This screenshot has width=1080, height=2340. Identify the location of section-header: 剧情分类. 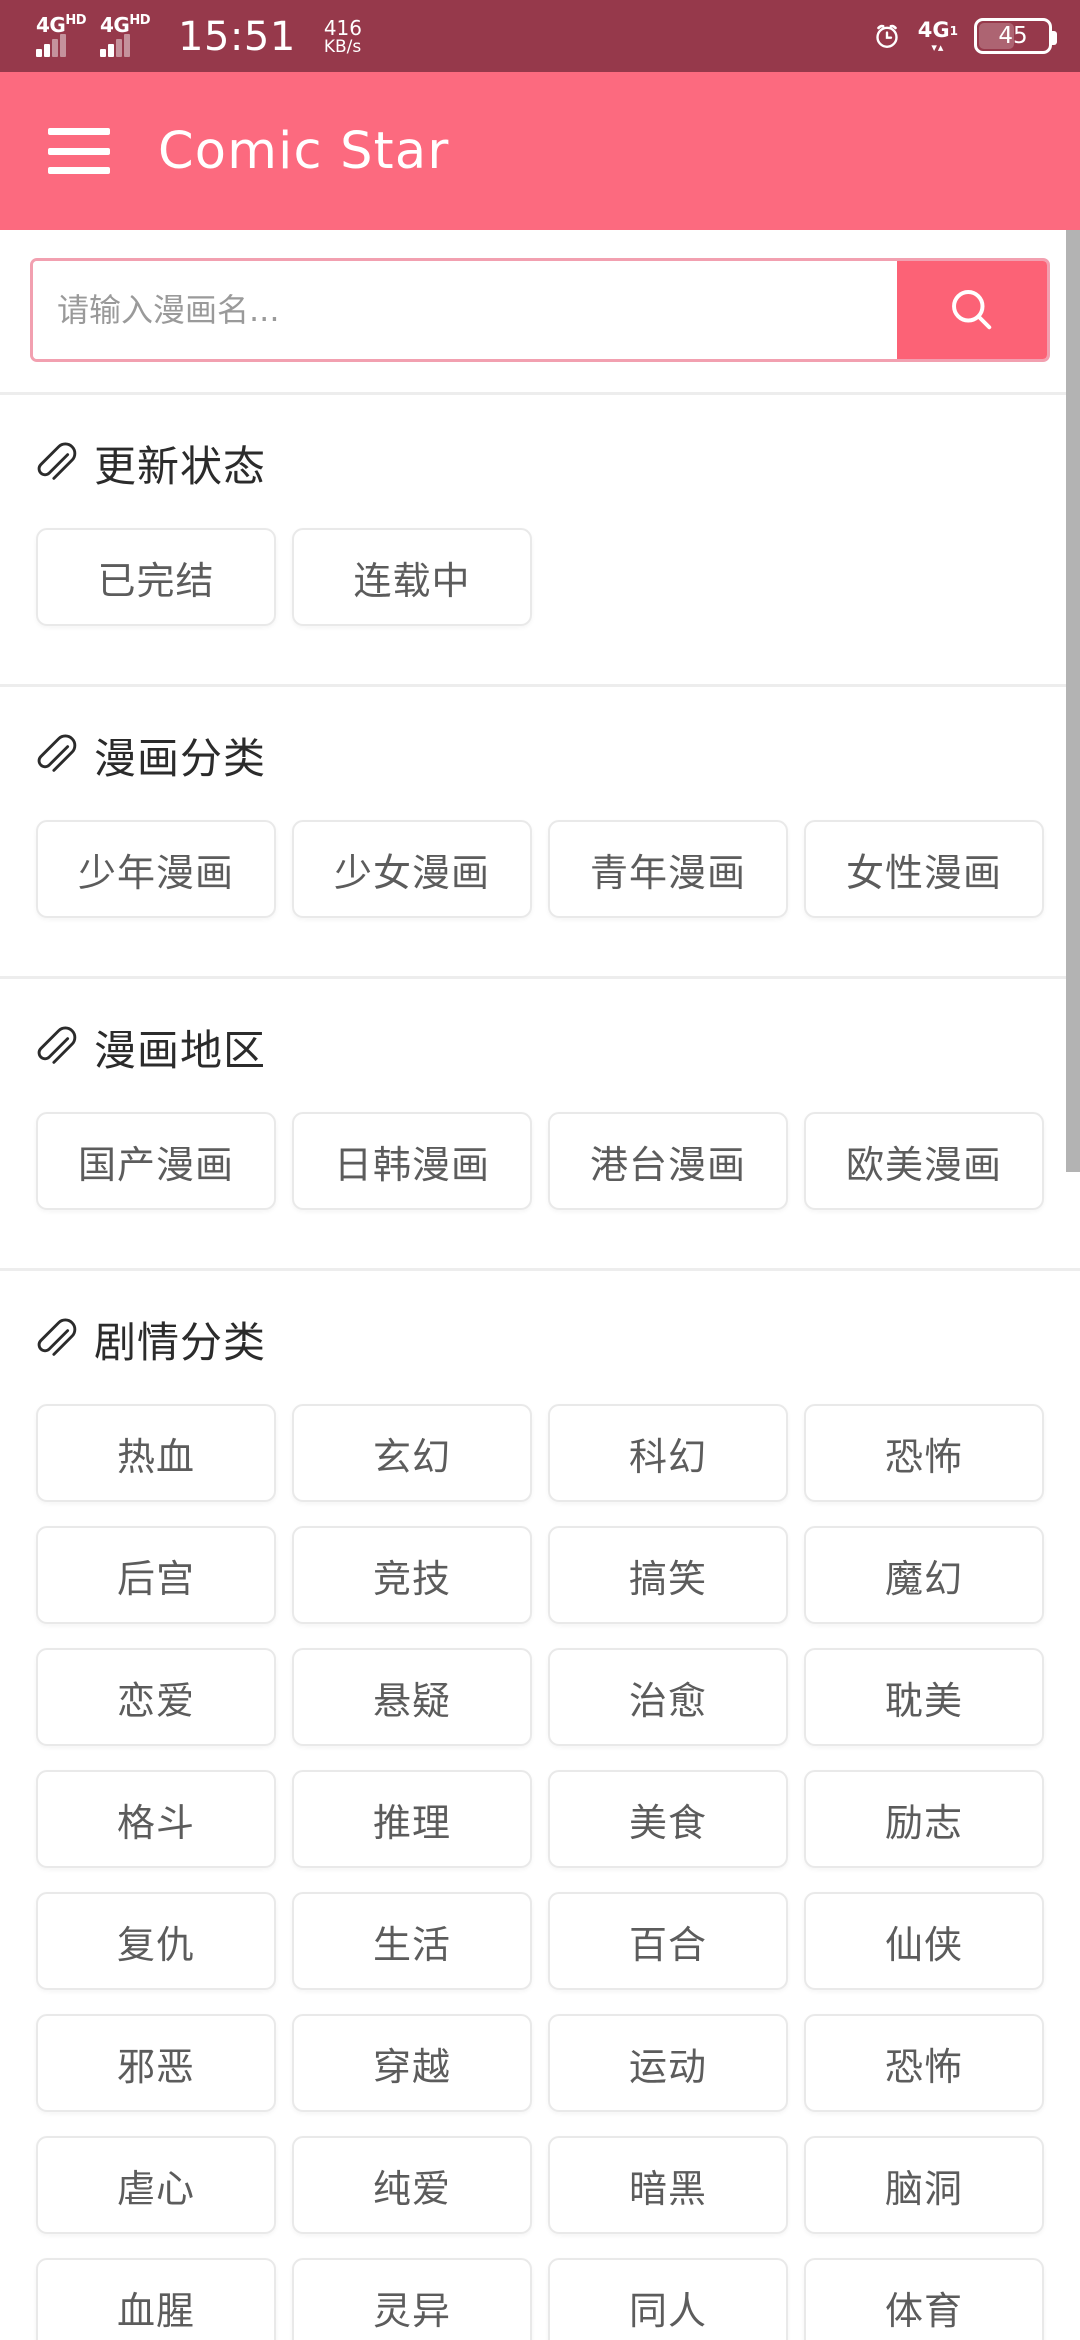
(540, 1339).